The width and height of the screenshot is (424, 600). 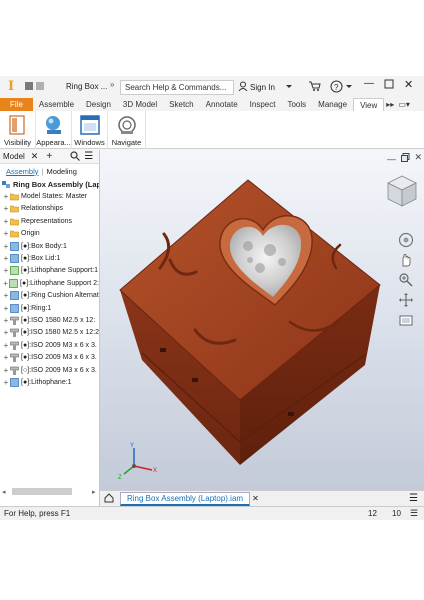 What do you see at coordinates (50, 271) in the screenshot?
I see `tree-item: + [●]:Lithophane Support:1` at bounding box center [50, 271].